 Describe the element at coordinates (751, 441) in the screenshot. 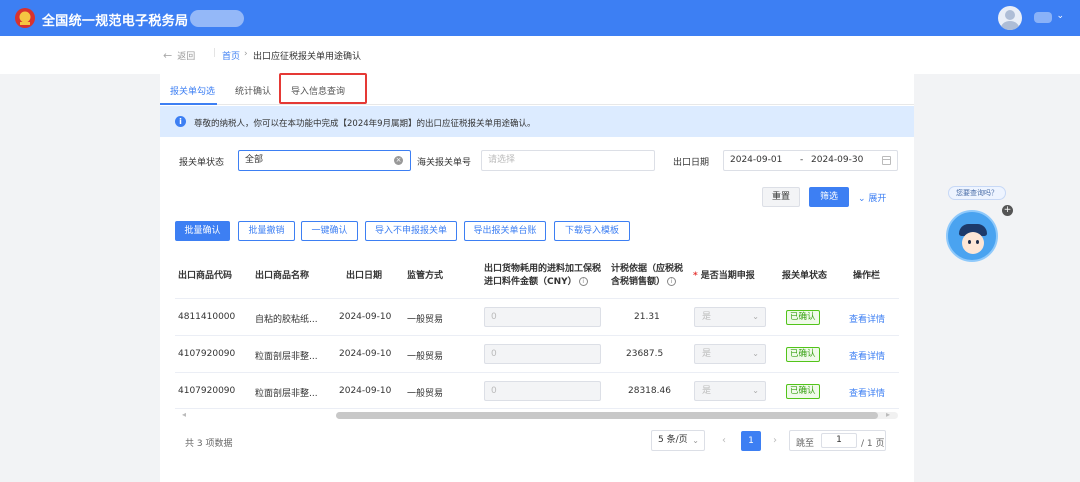

I see `page-number-current: 1` at that location.